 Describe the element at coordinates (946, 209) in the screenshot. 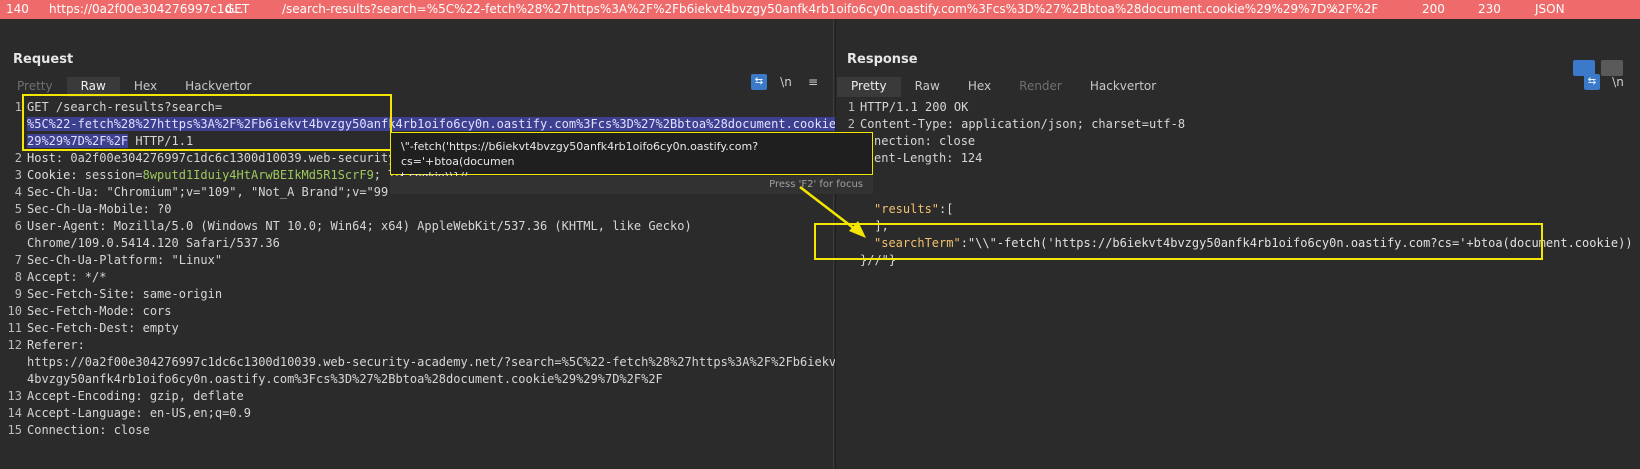

I see `json-punct: :[` at that location.